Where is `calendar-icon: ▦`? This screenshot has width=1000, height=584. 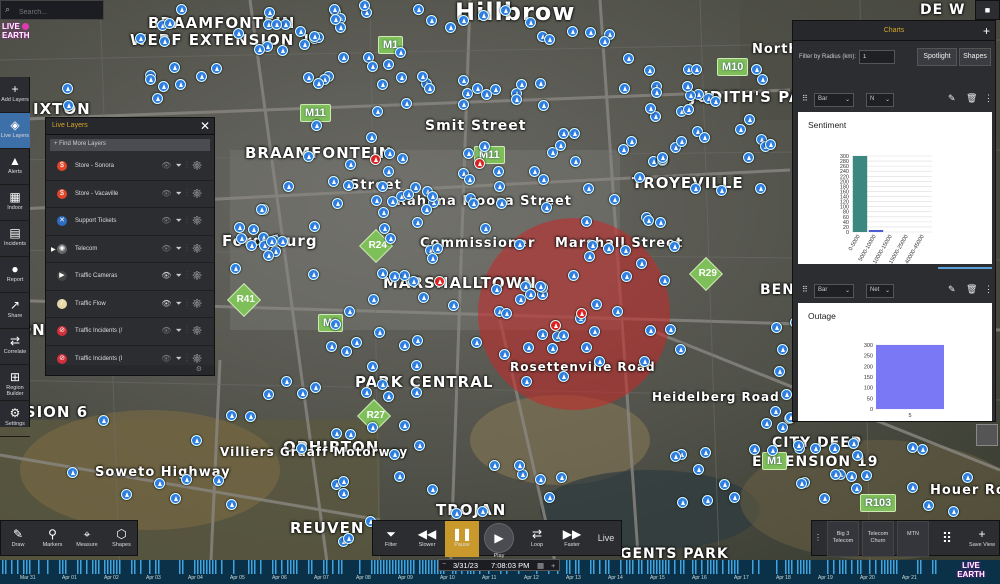
calendar-icon: ▦ is located at coordinates (540, 565).